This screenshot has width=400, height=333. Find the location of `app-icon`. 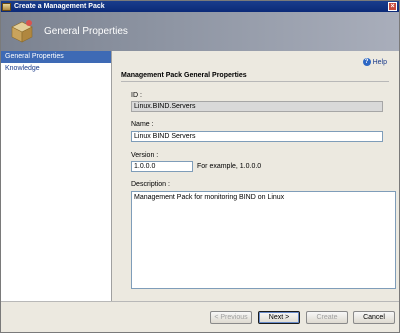

app-icon is located at coordinates (6, 6).